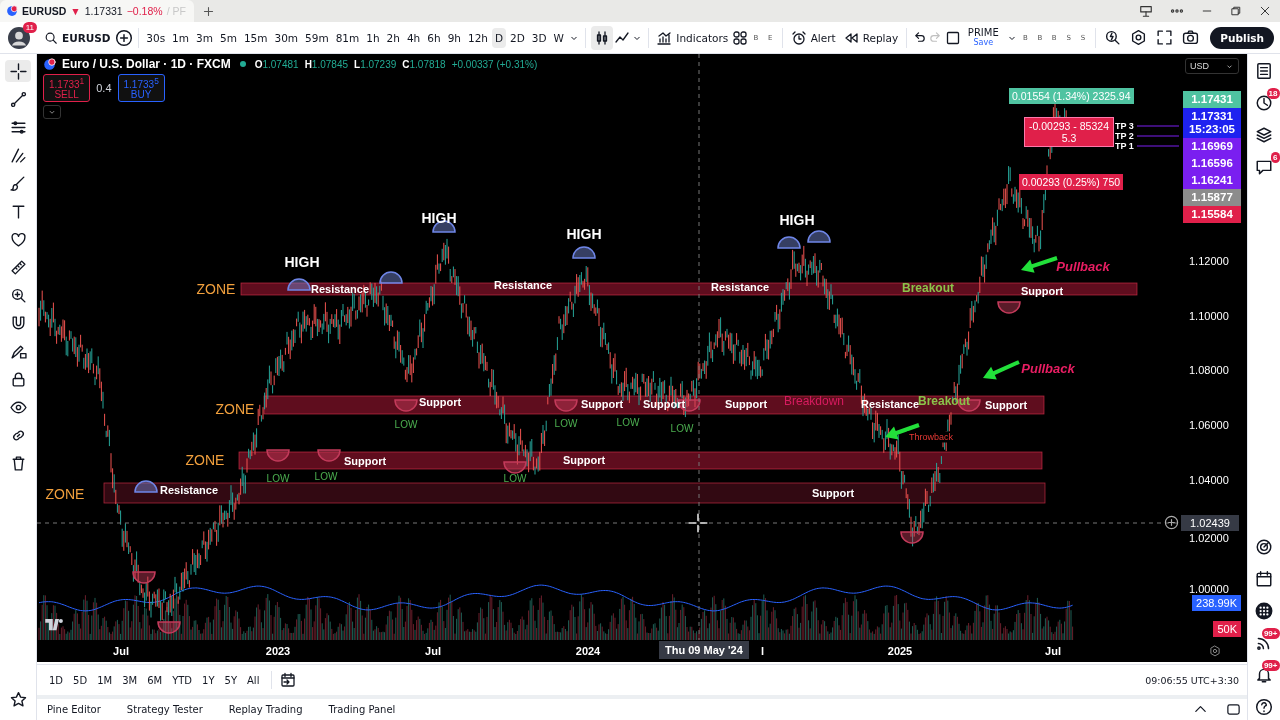  What do you see at coordinates (1263, 579) in the screenshot?
I see `calendar-icon` at bounding box center [1263, 579].